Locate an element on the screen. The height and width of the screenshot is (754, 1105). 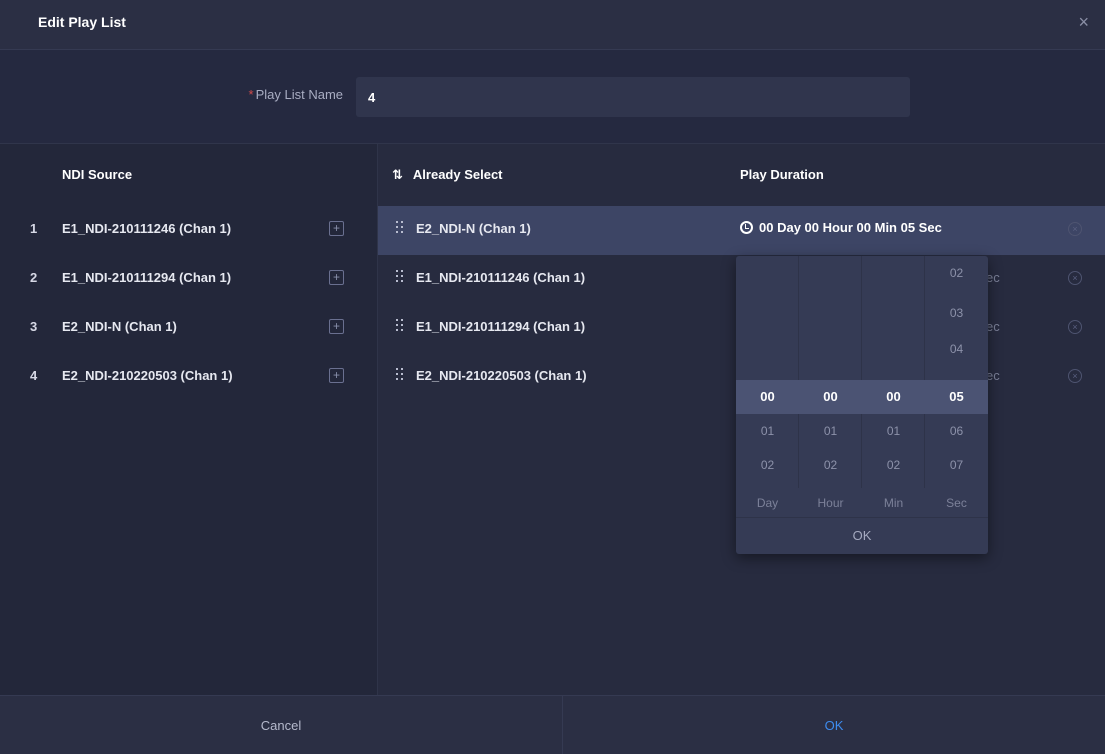
ndi-source-item: 4 E2_NDI-210220503 (Chan 1) + is located at coordinates (189, 377).